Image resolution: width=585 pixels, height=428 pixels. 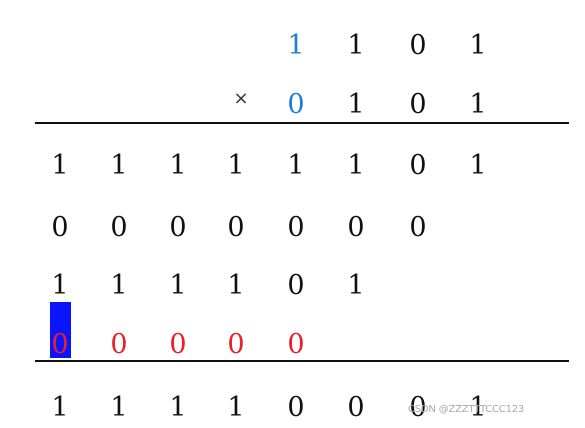 I want to click on top-rule, so click(x=302, y=123).